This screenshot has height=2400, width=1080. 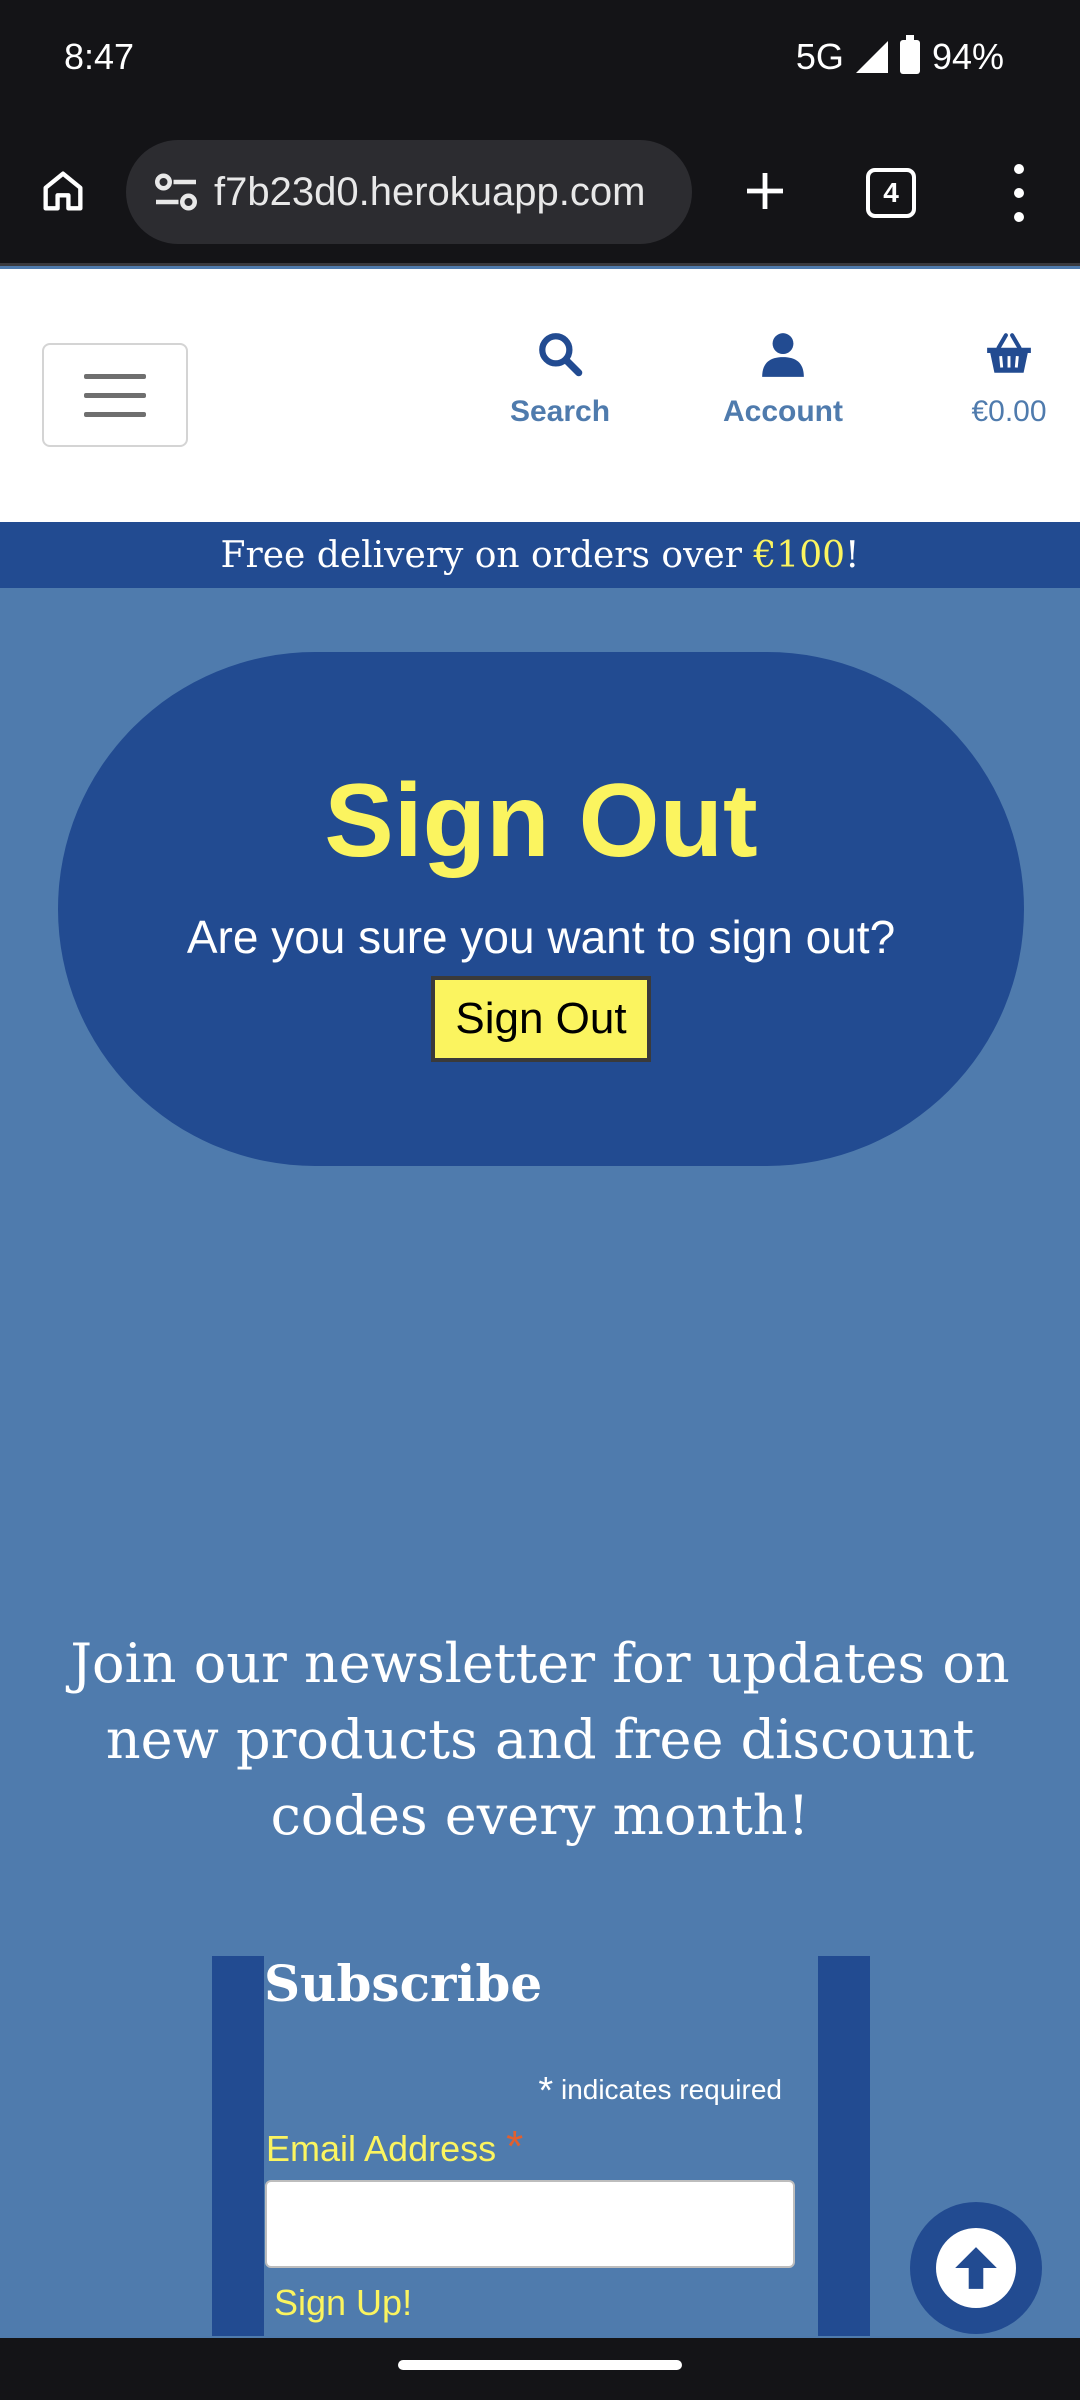 I want to click on plus-icon, so click(x=765, y=191).